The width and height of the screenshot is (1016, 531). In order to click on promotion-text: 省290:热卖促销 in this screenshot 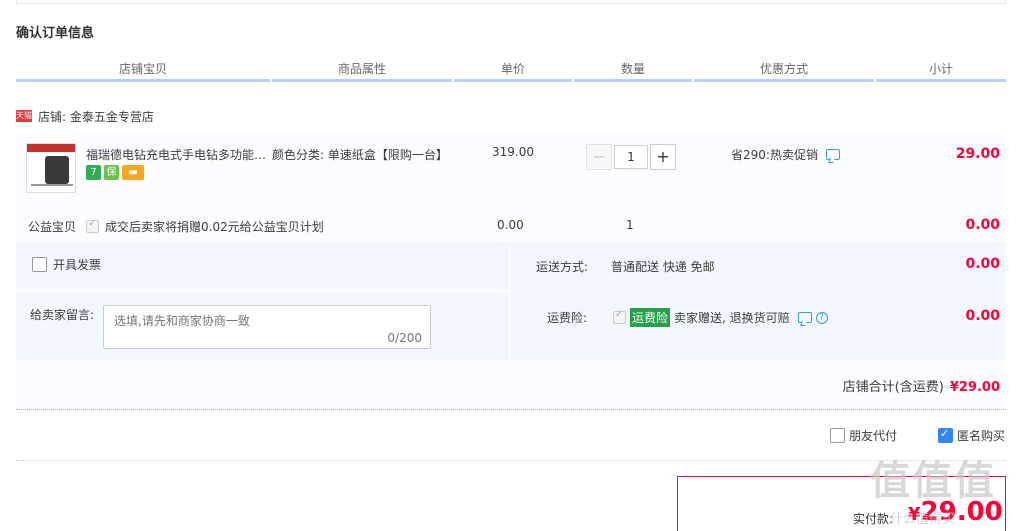, I will do `click(774, 155)`.